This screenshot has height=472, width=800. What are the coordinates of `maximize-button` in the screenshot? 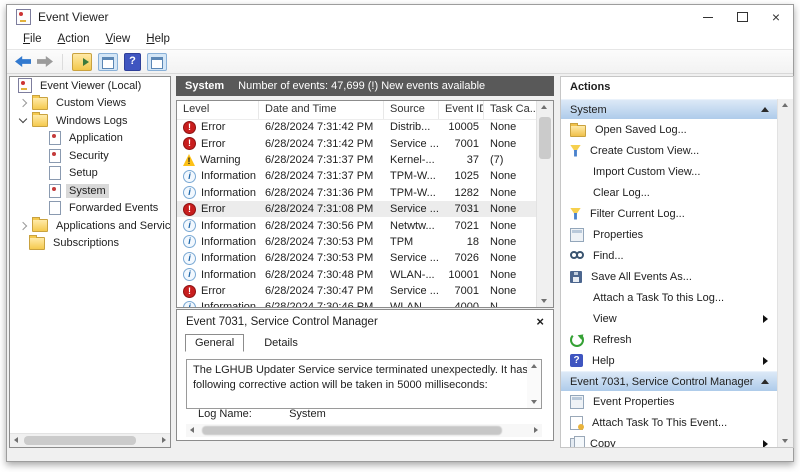 It's located at (742, 17).